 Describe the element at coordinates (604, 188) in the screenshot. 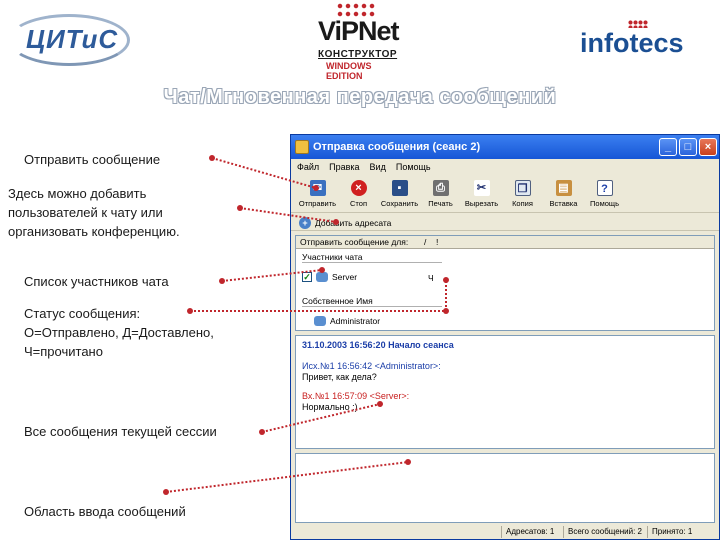

I see `help-icon: ?` at that location.